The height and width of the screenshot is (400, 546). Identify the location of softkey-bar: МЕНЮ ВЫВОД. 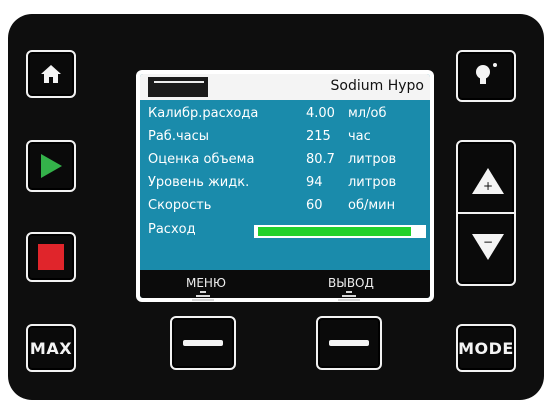
(285, 284).